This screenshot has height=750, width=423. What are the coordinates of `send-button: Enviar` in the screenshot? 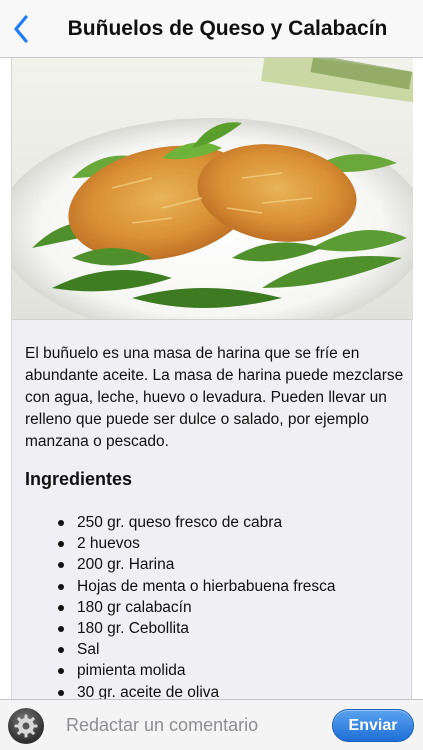 It's located at (373, 725).